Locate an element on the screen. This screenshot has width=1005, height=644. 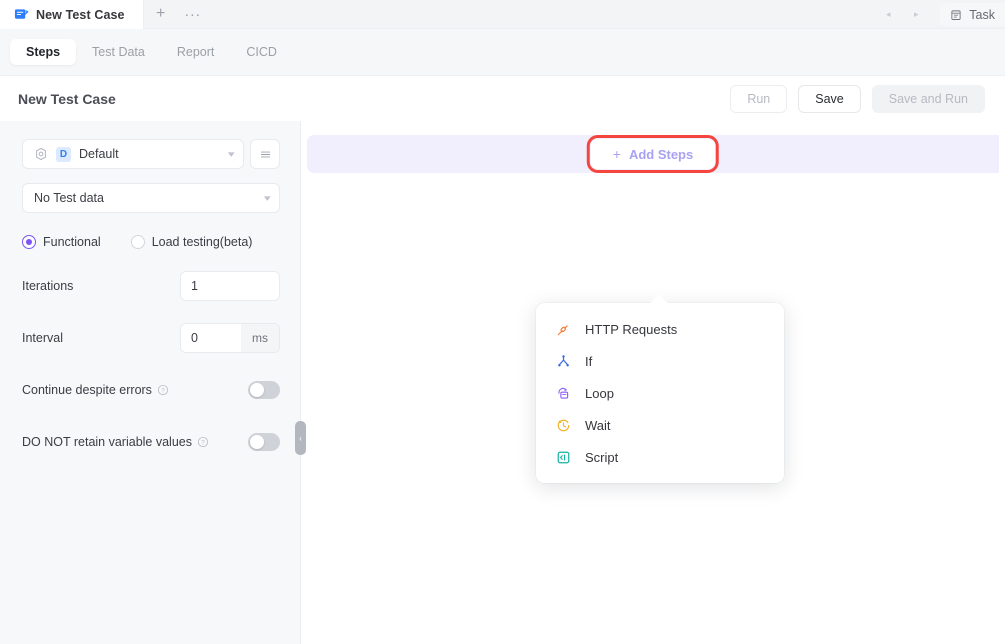
environment-manage-button is located at coordinates (265, 154).